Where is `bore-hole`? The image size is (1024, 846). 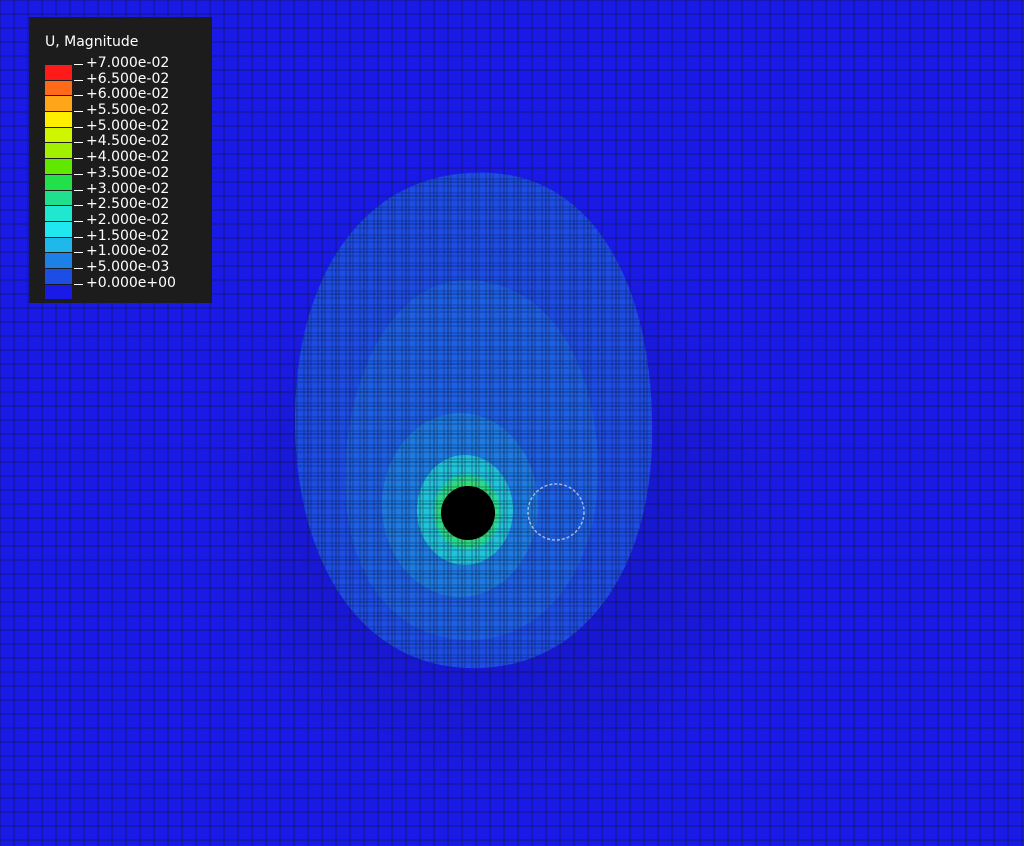 bore-hole is located at coordinates (468, 513).